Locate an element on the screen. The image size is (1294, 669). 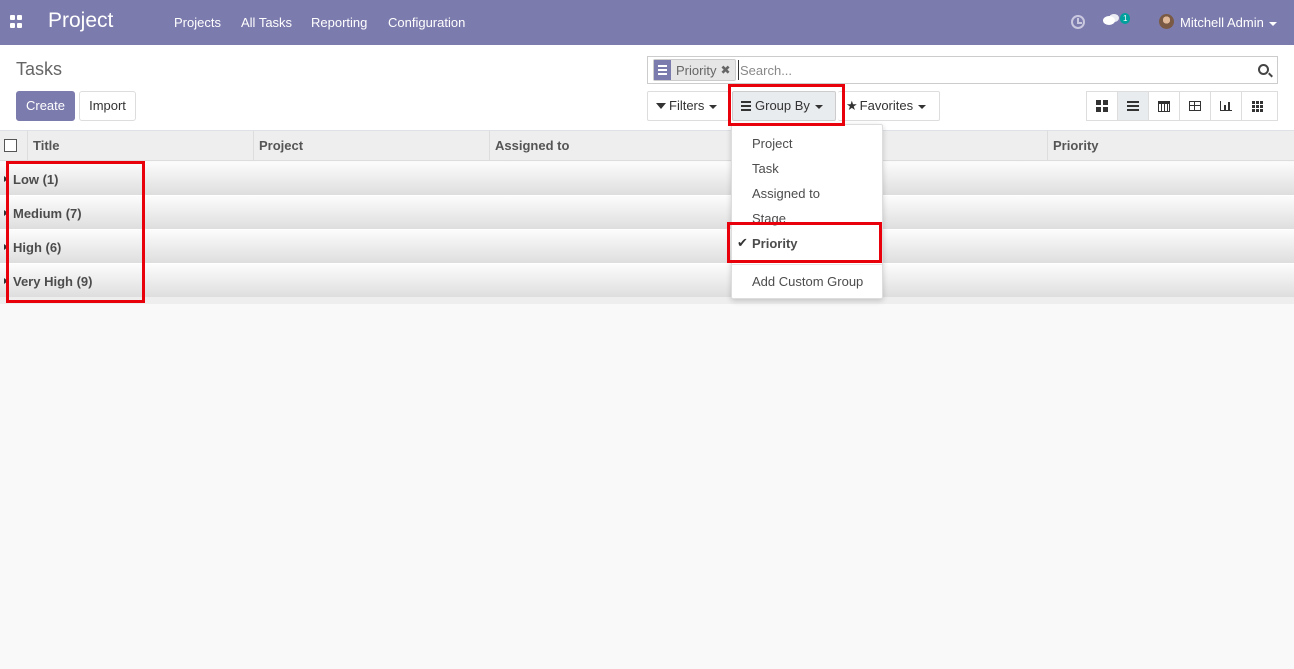
graph-view-button is located at coordinates (1226, 106).